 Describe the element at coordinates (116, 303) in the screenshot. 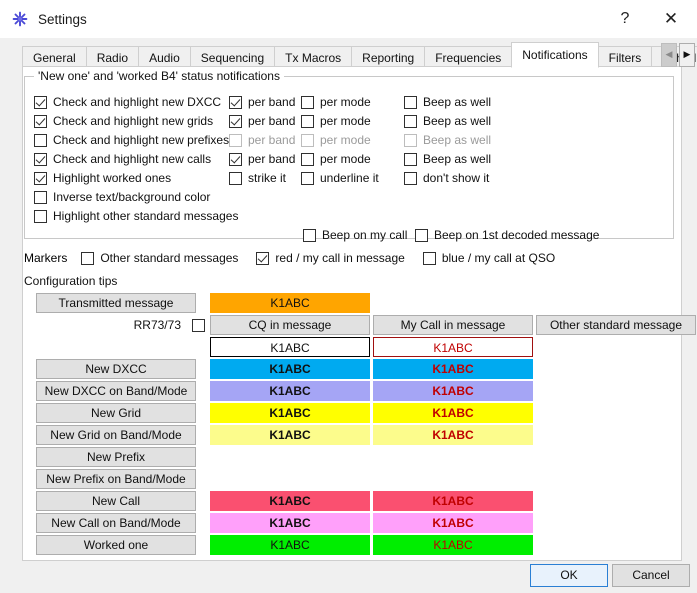

I see `transmitted-message-button: Transmitted message` at that location.